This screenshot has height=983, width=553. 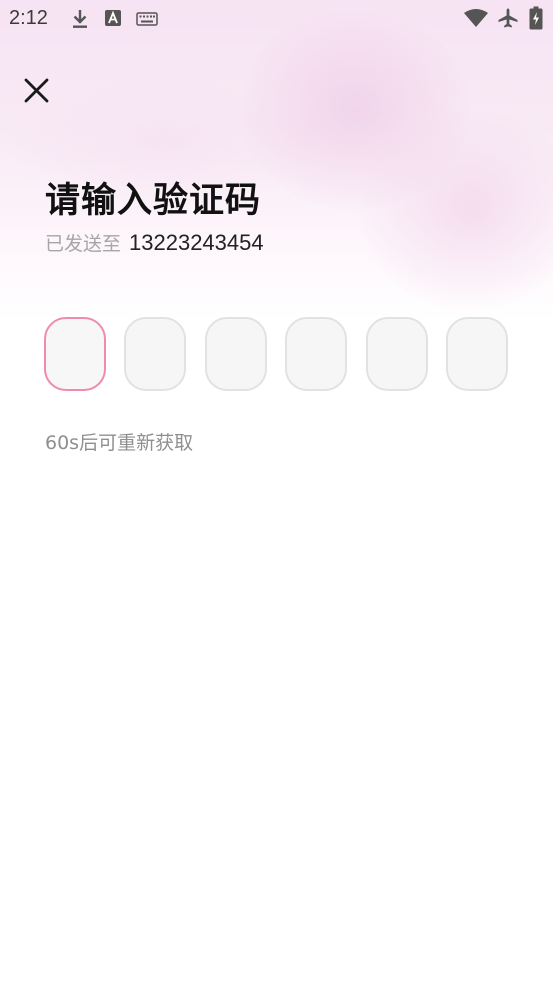 I want to click on sent-to-row: 已发送至 13223243454, so click(x=154, y=244).